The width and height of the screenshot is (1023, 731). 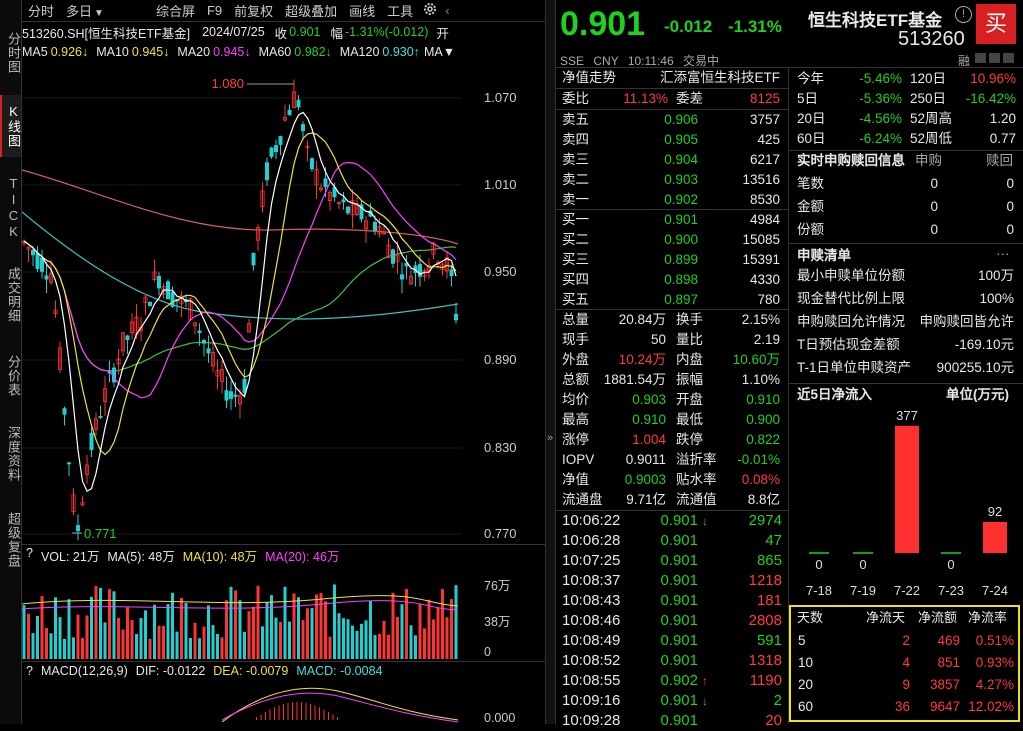 I want to click on left-tab-bar: 分时图 K线图 TICK 成交明细 分价表 深度资料 超级复盘, so click(x=11, y=362).